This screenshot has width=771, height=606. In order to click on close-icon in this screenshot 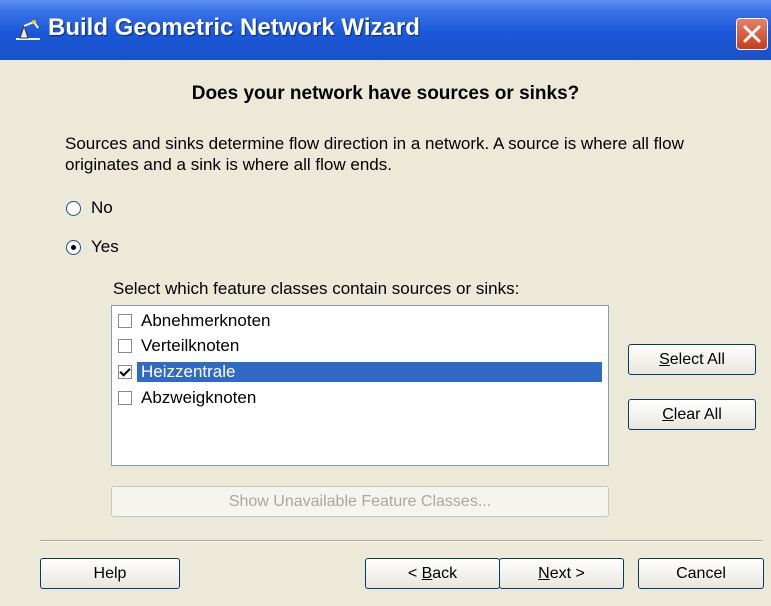, I will do `click(752, 34)`.